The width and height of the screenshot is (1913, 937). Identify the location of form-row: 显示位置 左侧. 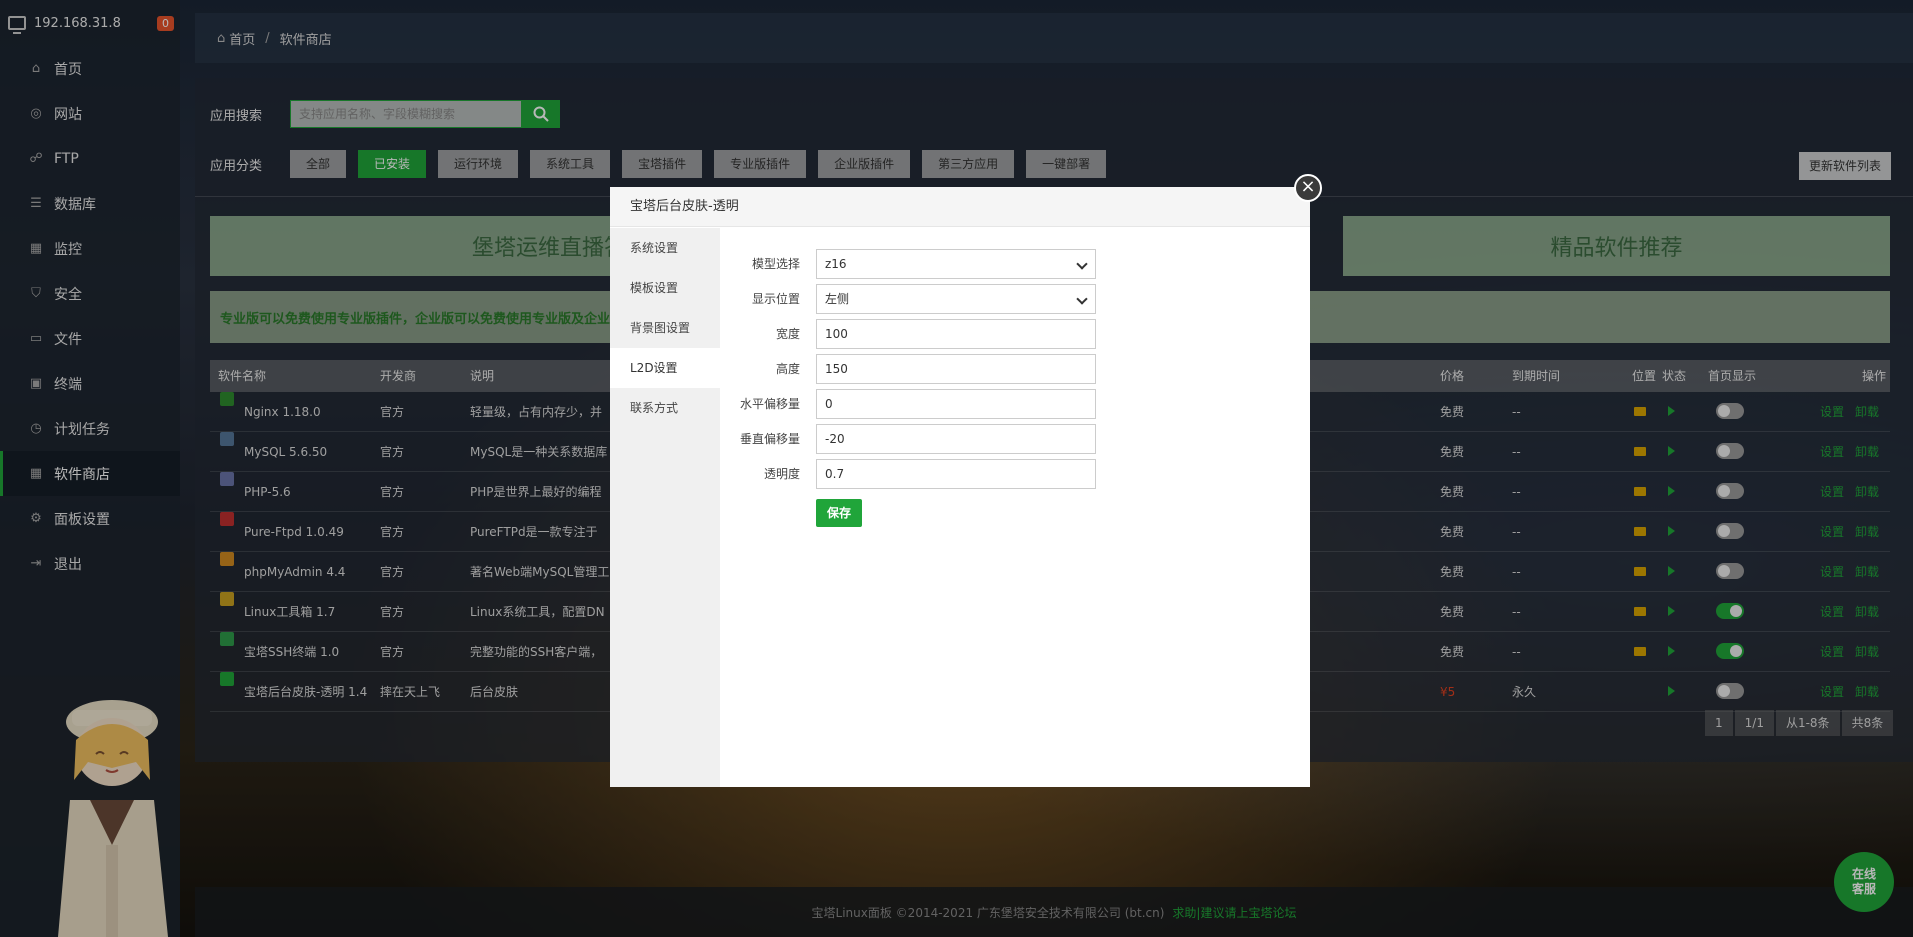
(1015, 298).